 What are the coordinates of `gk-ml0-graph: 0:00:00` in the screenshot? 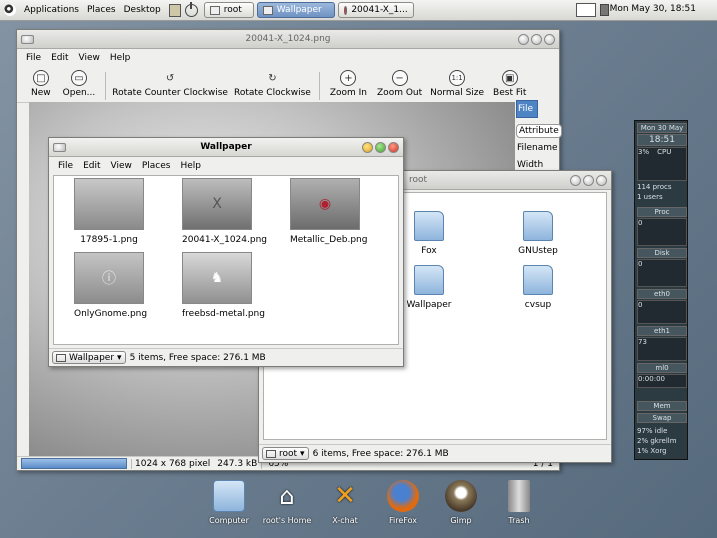 It's located at (662, 381).